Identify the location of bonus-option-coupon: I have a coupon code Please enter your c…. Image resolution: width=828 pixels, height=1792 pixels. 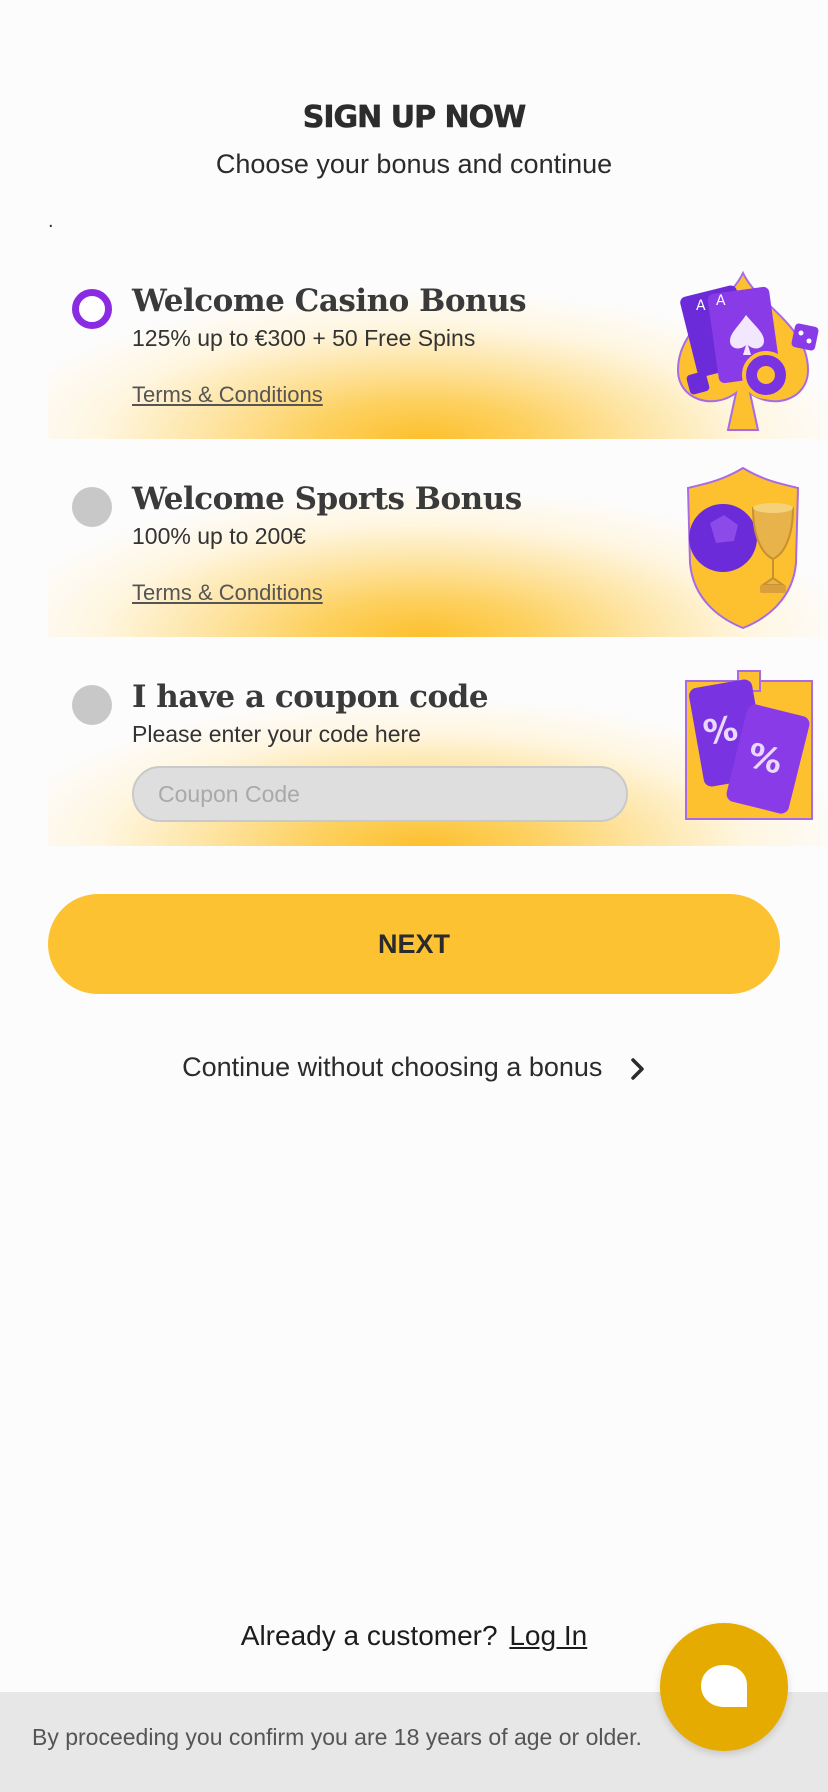
(438, 748).